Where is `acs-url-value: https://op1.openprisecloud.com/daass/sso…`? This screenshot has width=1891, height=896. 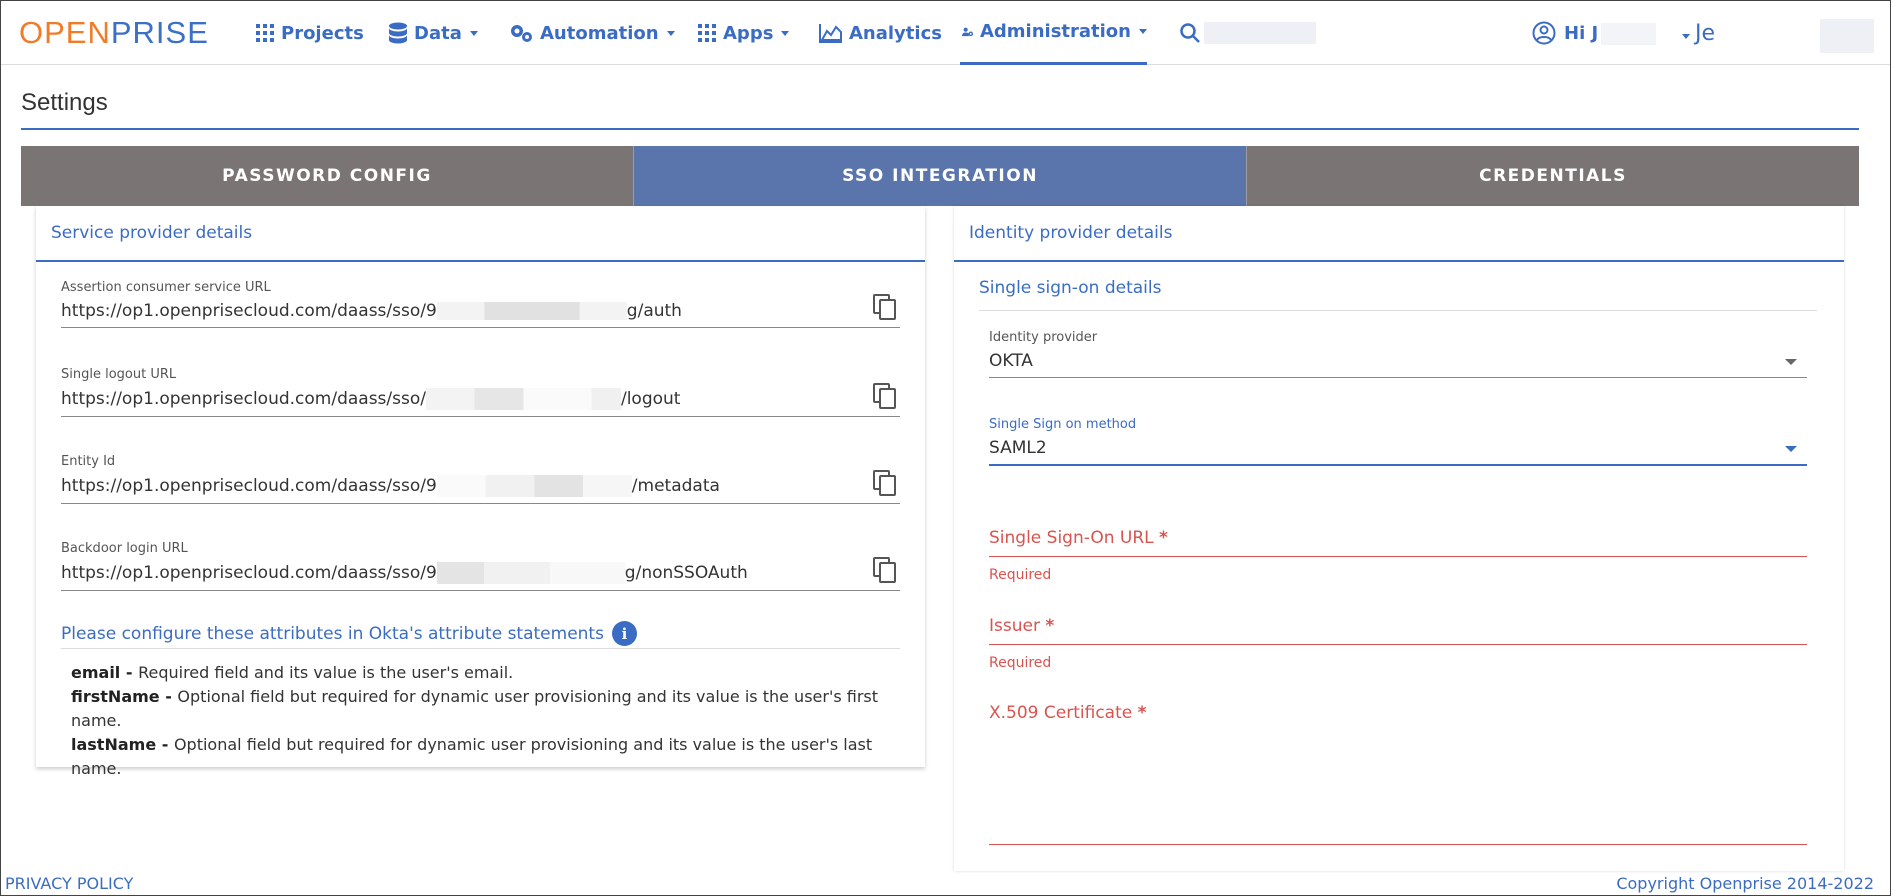
acs-url-value: https://op1.openprisecloud.com/daass/sso… is located at coordinates (480, 311).